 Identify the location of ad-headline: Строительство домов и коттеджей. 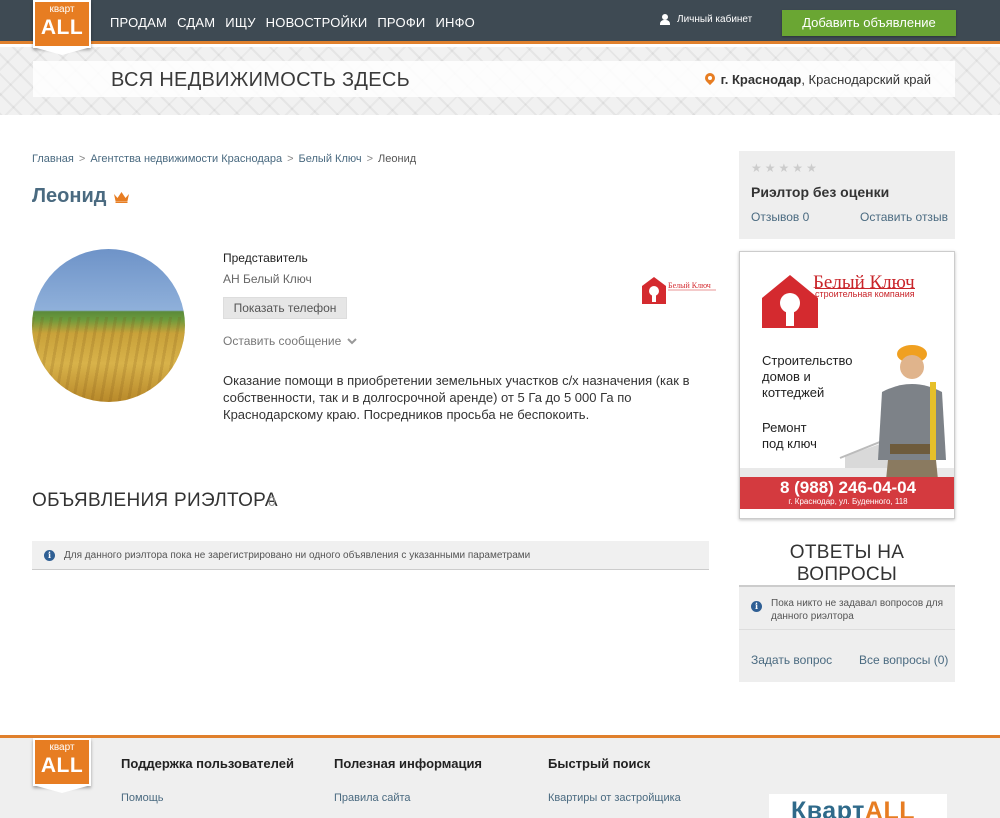
(807, 377).